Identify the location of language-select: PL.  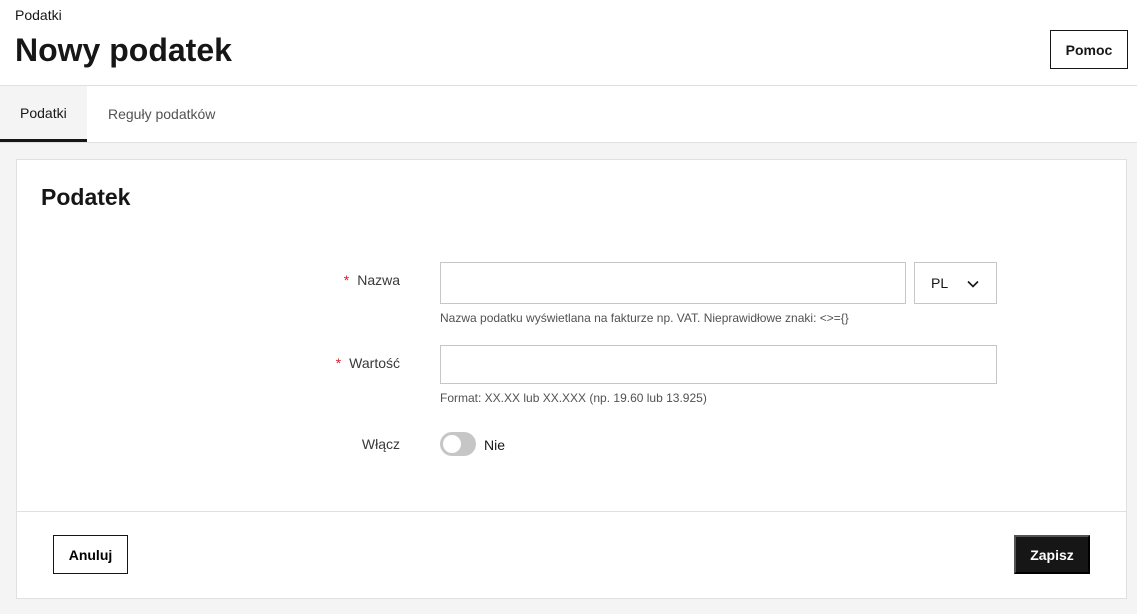
(955, 283).